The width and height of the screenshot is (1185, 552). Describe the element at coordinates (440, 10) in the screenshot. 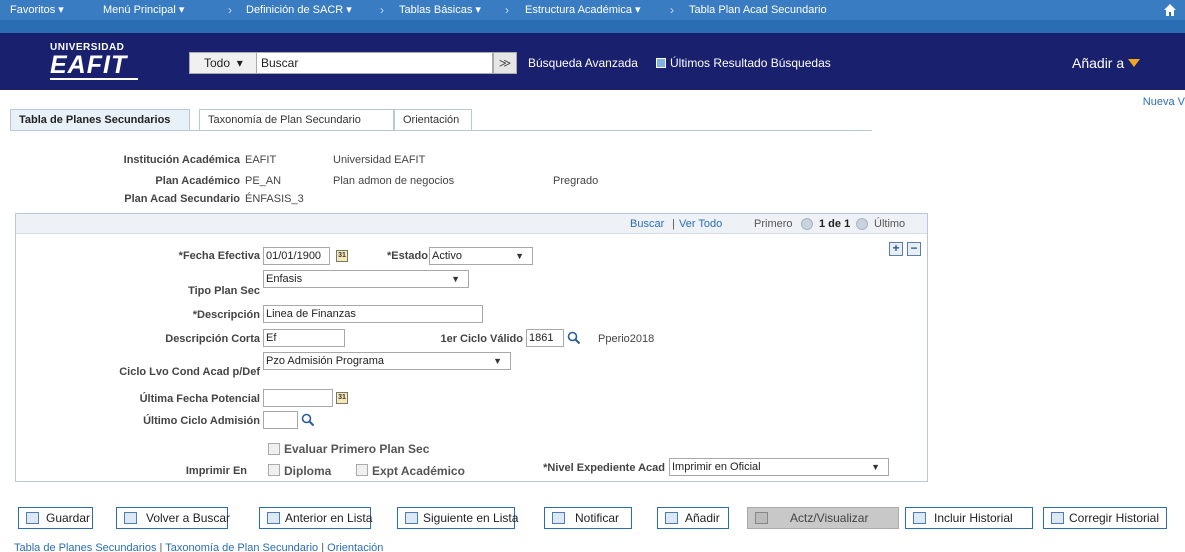

I see `breadcrumb-basic-tables: Tablas Básicas ▾` at that location.